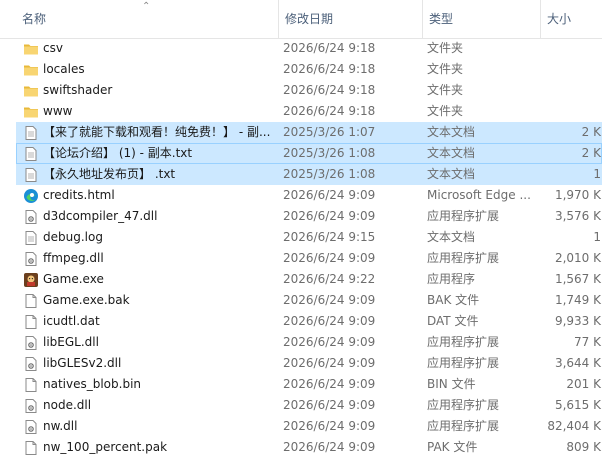  What do you see at coordinates (451, 384) in the screenshot?
I see `file-type: BIN 文件` at bounding box center [451, 384].